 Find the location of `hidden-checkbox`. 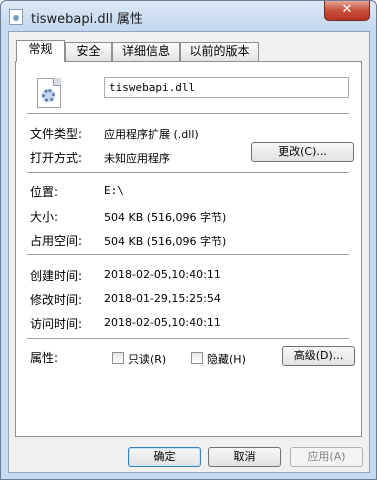

hidden-checkbox is located at coordinates (197, 358).